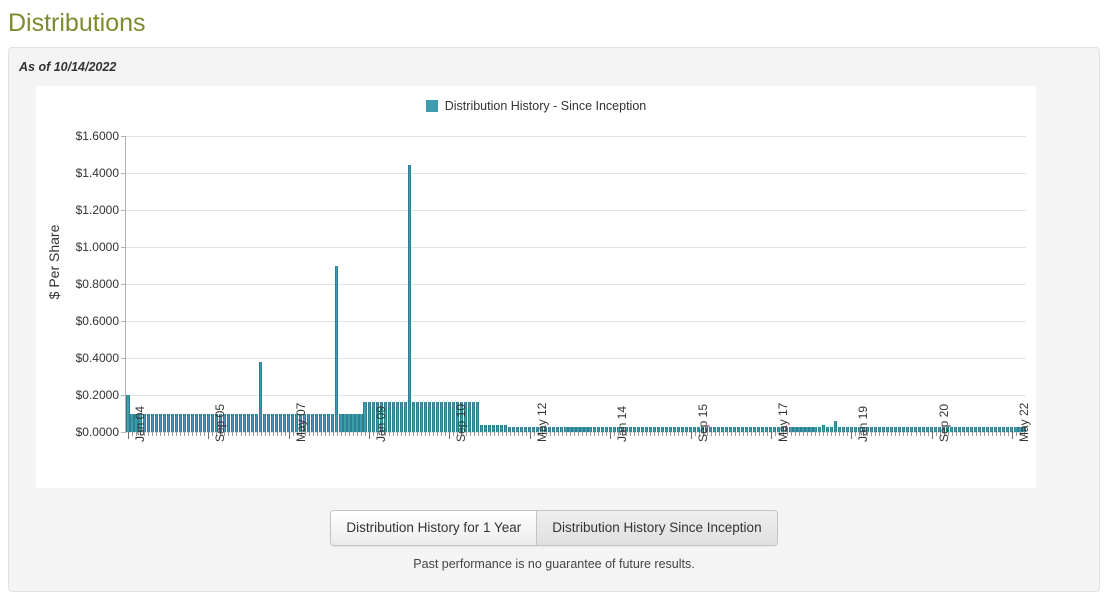 Image resolution: width=1114 pixels, height=600 pixels. Describe the element at coordinates (461, 422) in the screenshot. I see `x-tick-label: Sep 10` at that location.